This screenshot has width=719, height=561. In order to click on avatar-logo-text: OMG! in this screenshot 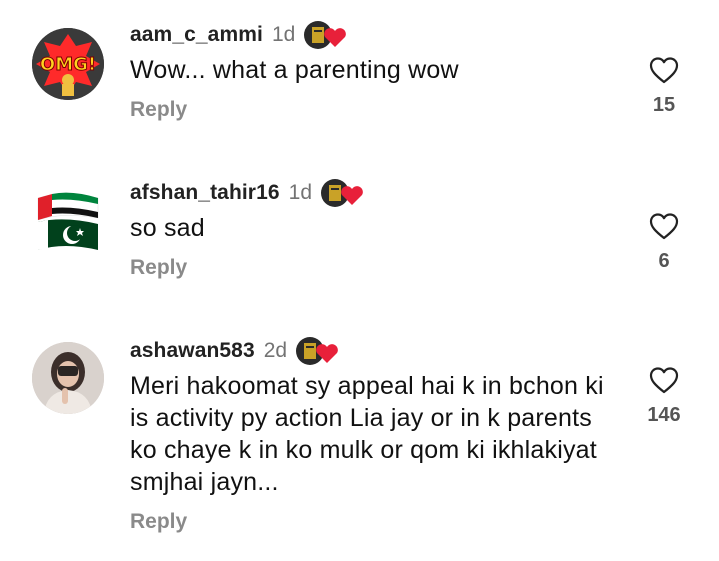, I will do `click(68, 64)`.